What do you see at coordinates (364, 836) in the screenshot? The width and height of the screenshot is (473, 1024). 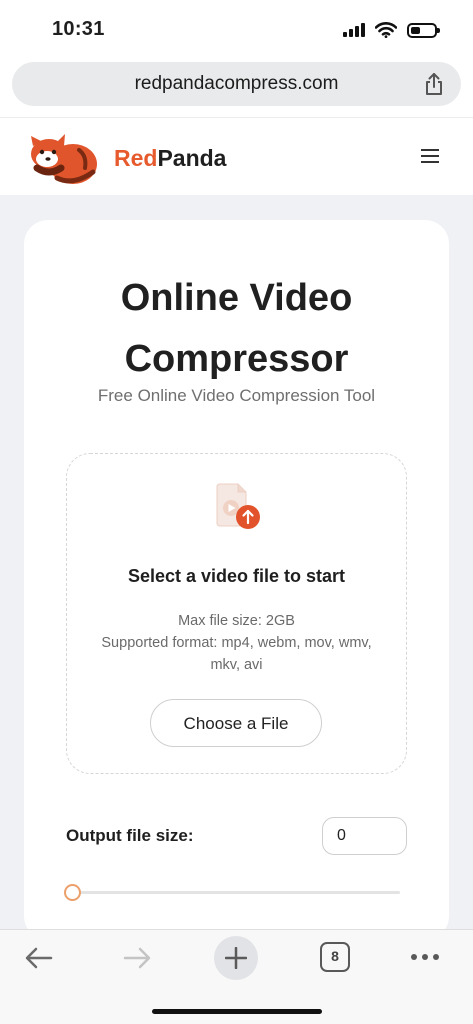 I see `output-file-size-input` at bounding box center [364, 836].